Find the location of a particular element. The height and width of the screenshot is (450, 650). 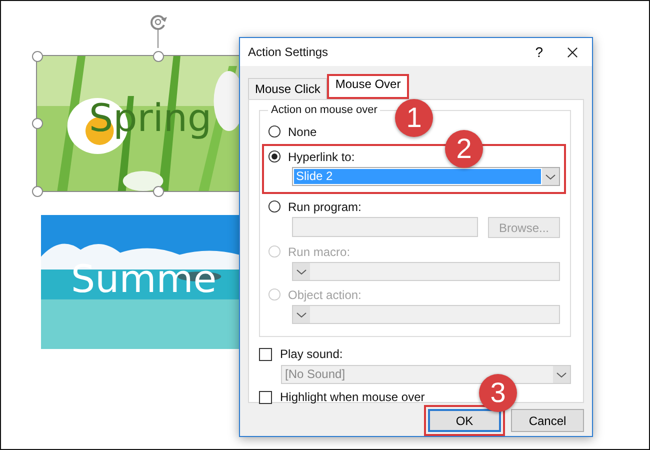

slide-title: Summe is located at coordinates (144, 279).